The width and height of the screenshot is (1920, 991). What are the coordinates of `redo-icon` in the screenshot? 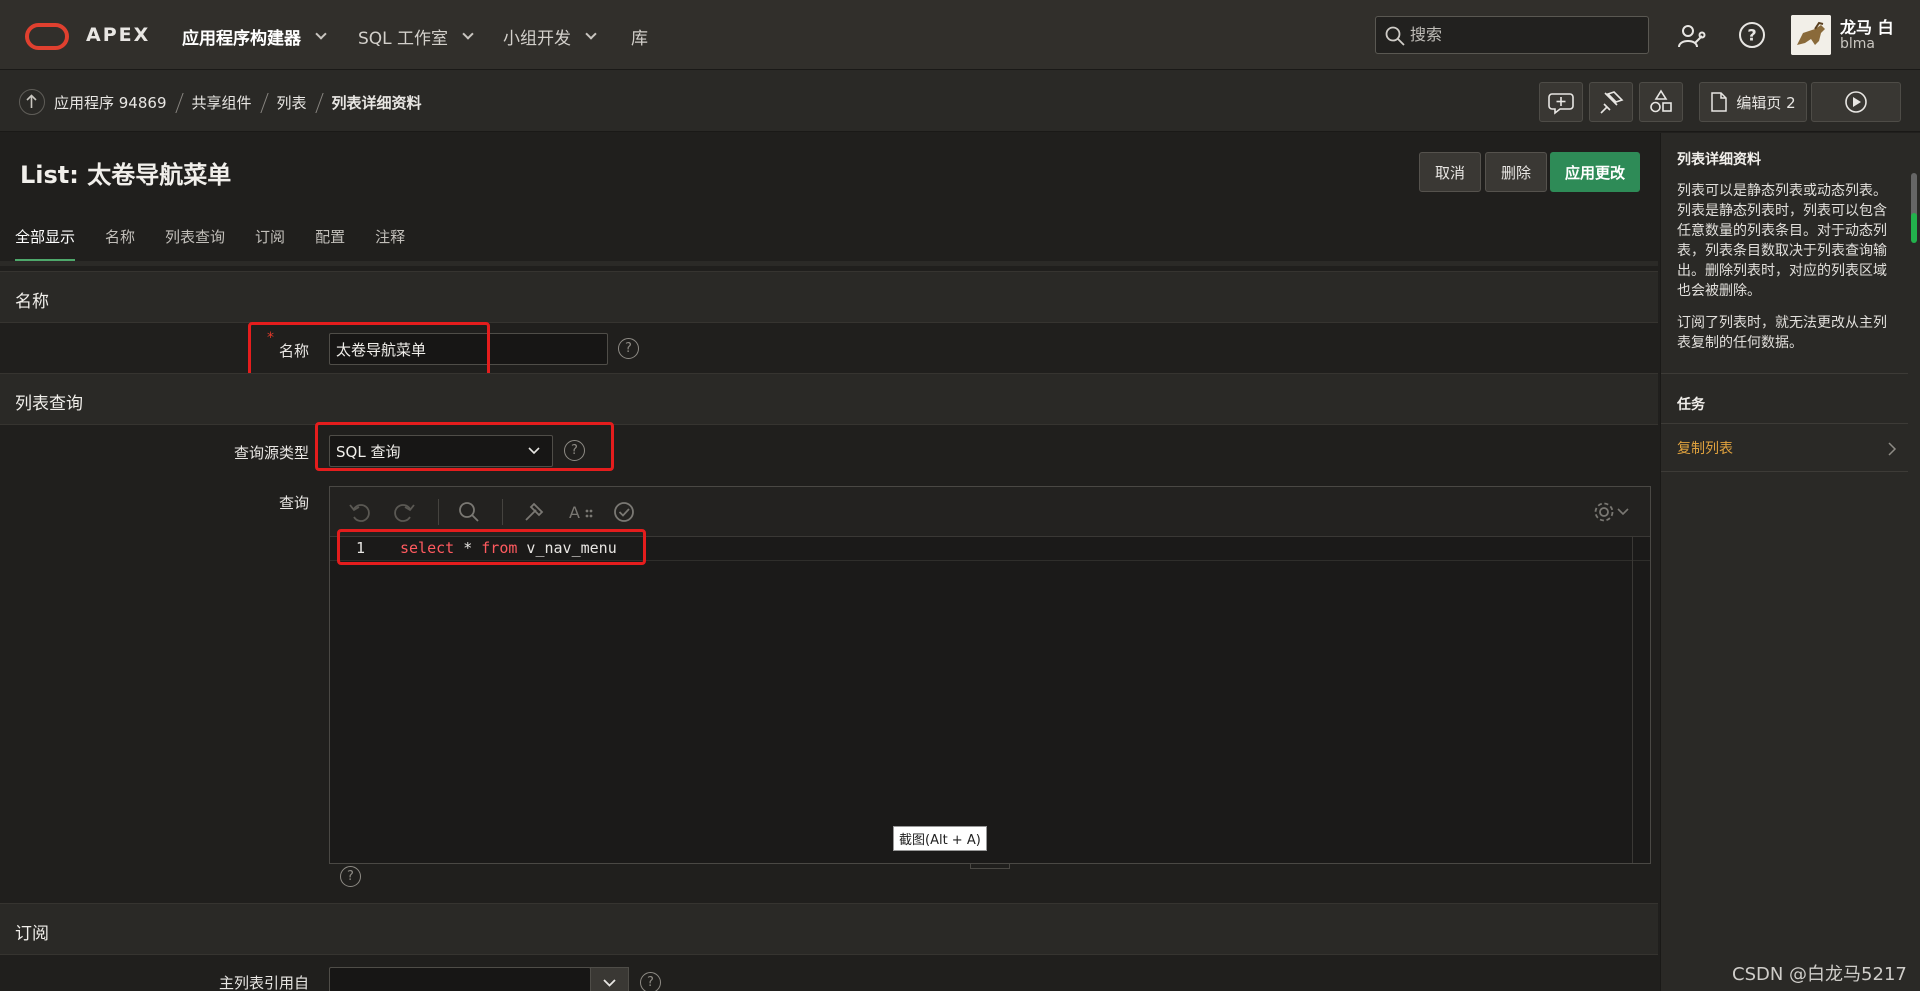 It's located at (404, 512).